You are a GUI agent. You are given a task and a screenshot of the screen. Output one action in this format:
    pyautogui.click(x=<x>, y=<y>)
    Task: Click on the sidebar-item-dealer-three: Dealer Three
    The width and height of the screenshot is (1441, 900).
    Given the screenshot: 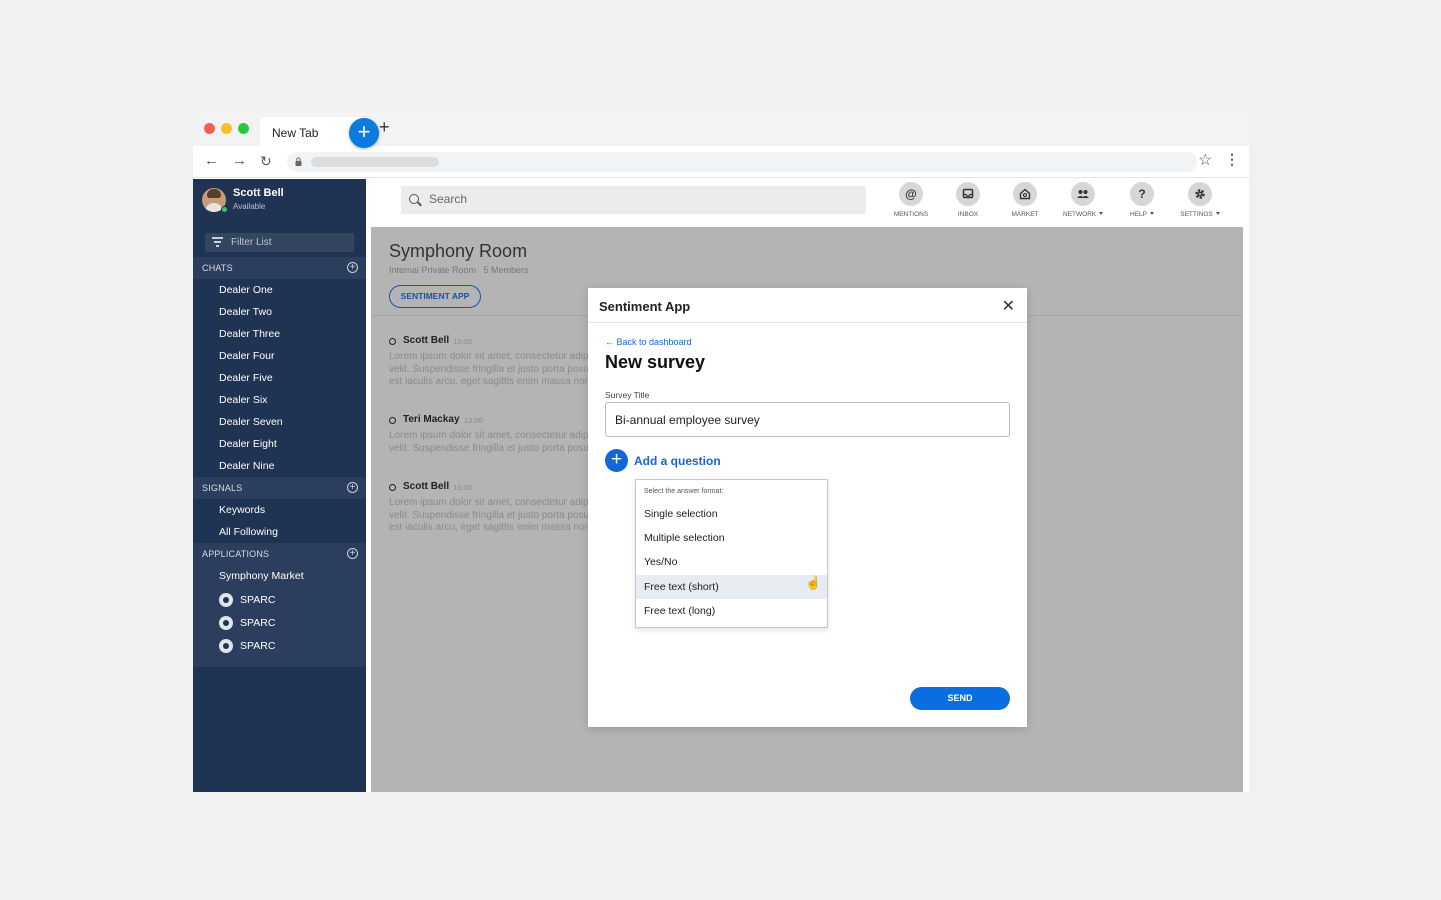 What is the action you would take?
    pyautogui.click(x=249, y=334)
    